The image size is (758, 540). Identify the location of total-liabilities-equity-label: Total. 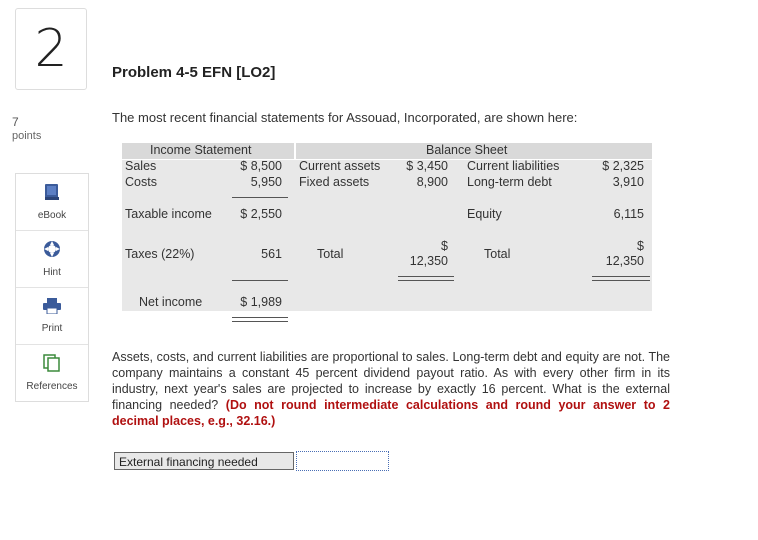
(497, 254).